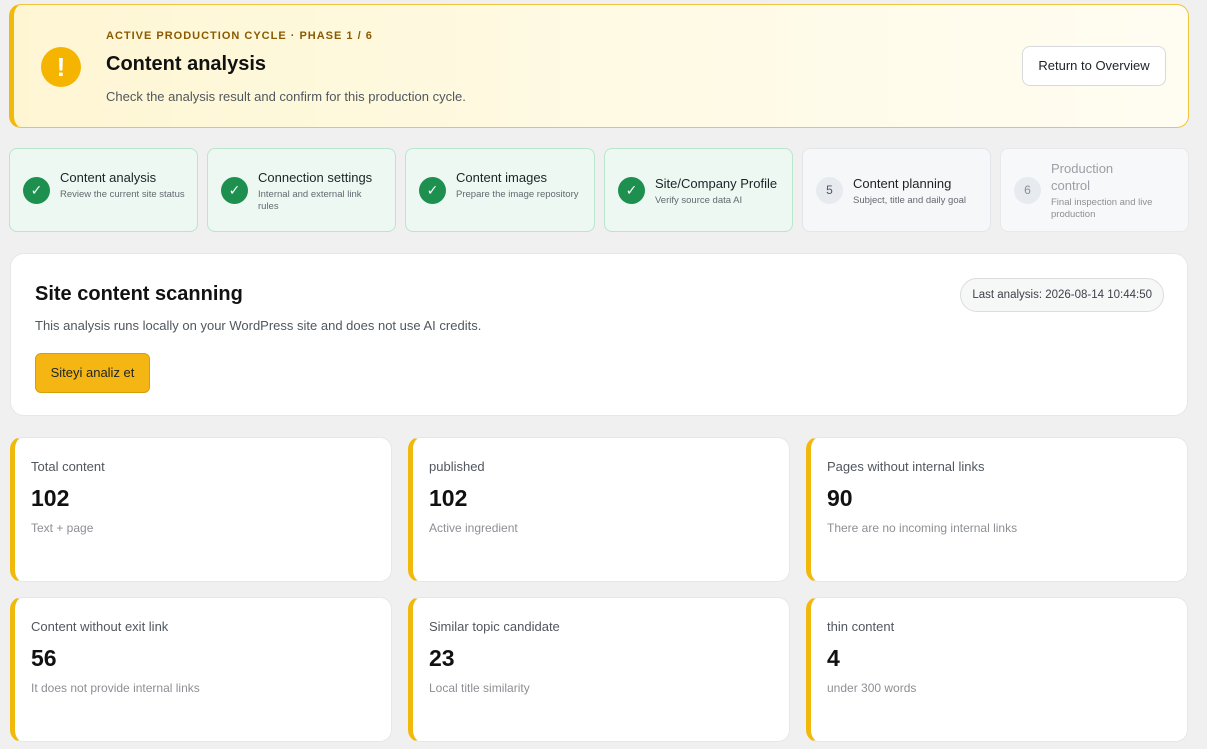  I want to click on stat-value: 4, so click(833, 658).